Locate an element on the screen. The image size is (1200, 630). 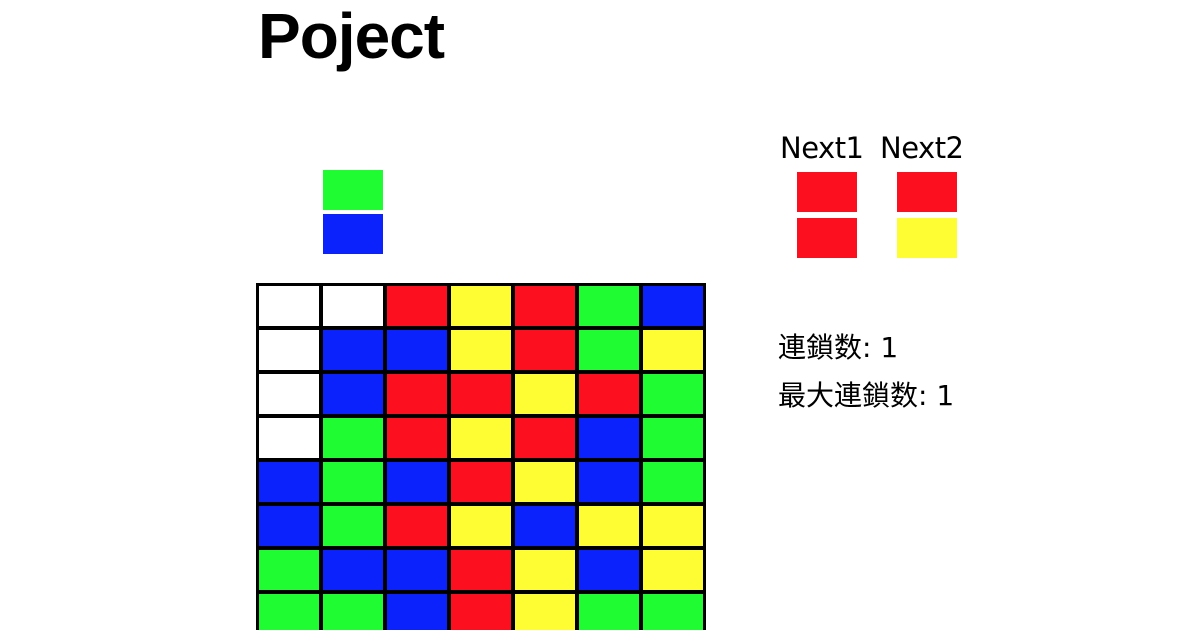
max-chain-count-value: 1 is located at coordinates (945, 395).